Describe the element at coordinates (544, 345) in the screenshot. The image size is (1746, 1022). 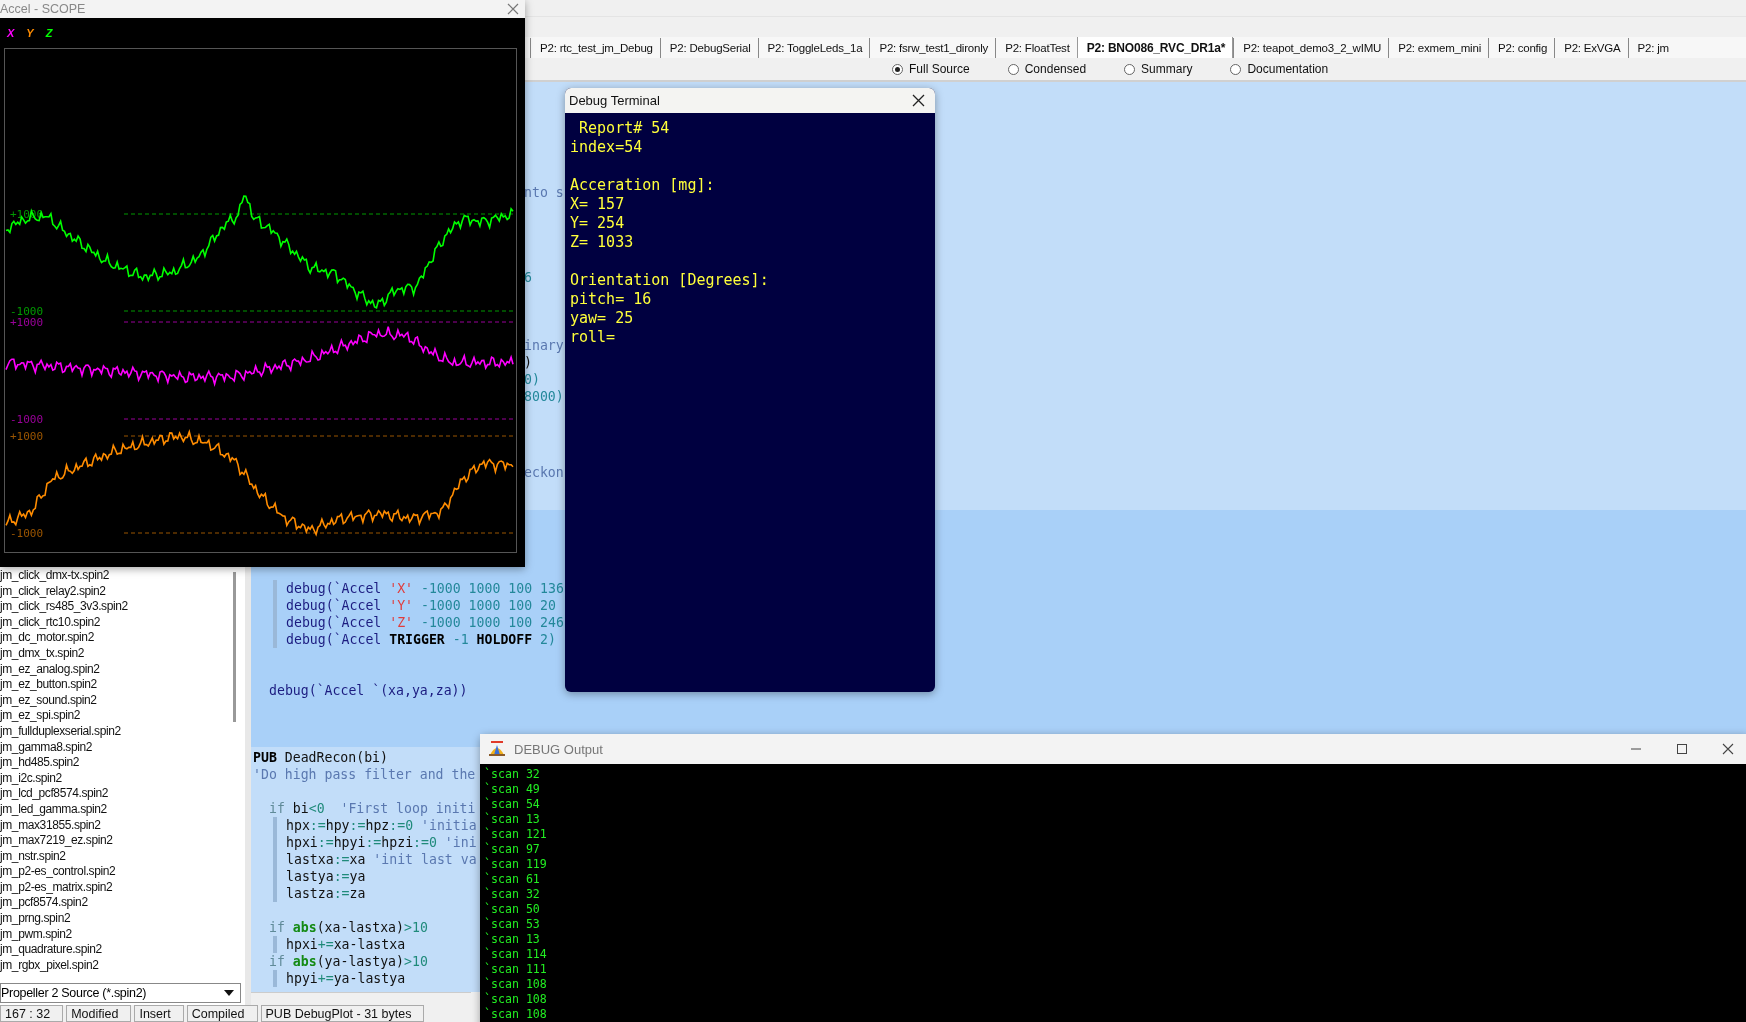
I see `code-fragment: inary` at that location.